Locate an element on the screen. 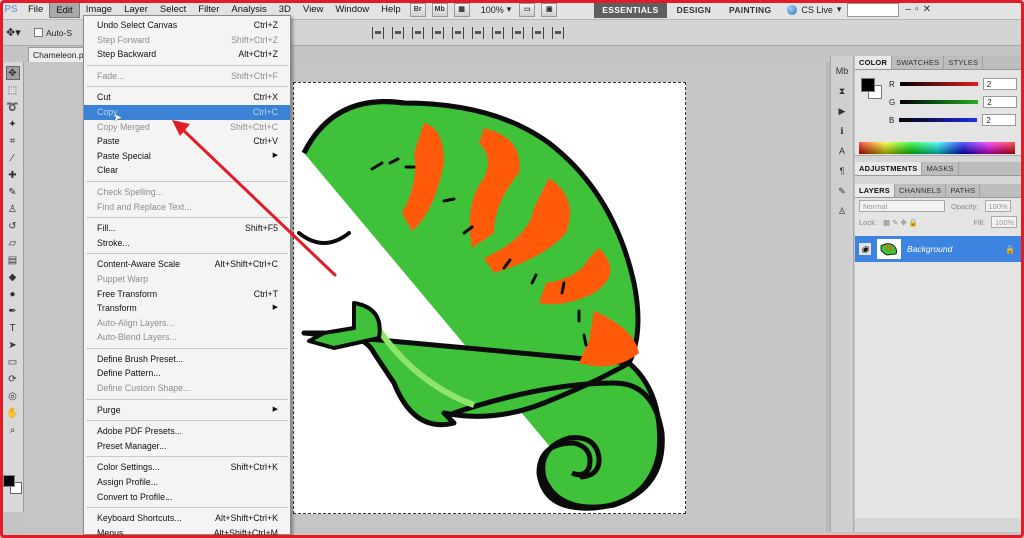 The image size is (1024, 538). menu-view: View is located at coordinates (313, 10).